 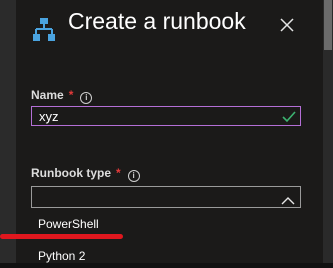 I want to click on runbook-type-label: Runbook type * i, so click(x=85, y=174).